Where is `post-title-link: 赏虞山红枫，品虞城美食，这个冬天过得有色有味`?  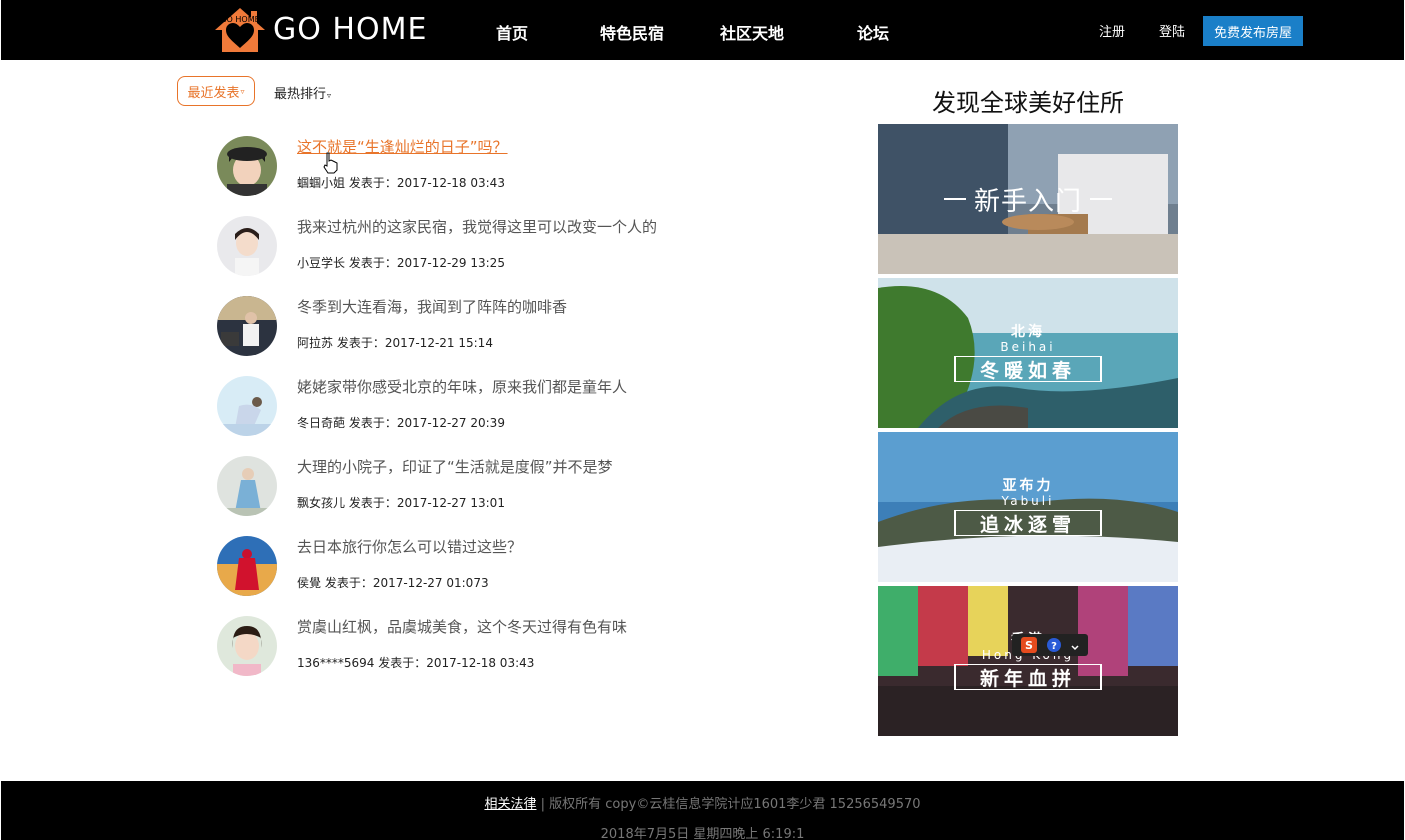 post-title-link: 赏虞山红枫，品虞城美食，这个冬天过得有色有味 is located at coordinates (462, 626).